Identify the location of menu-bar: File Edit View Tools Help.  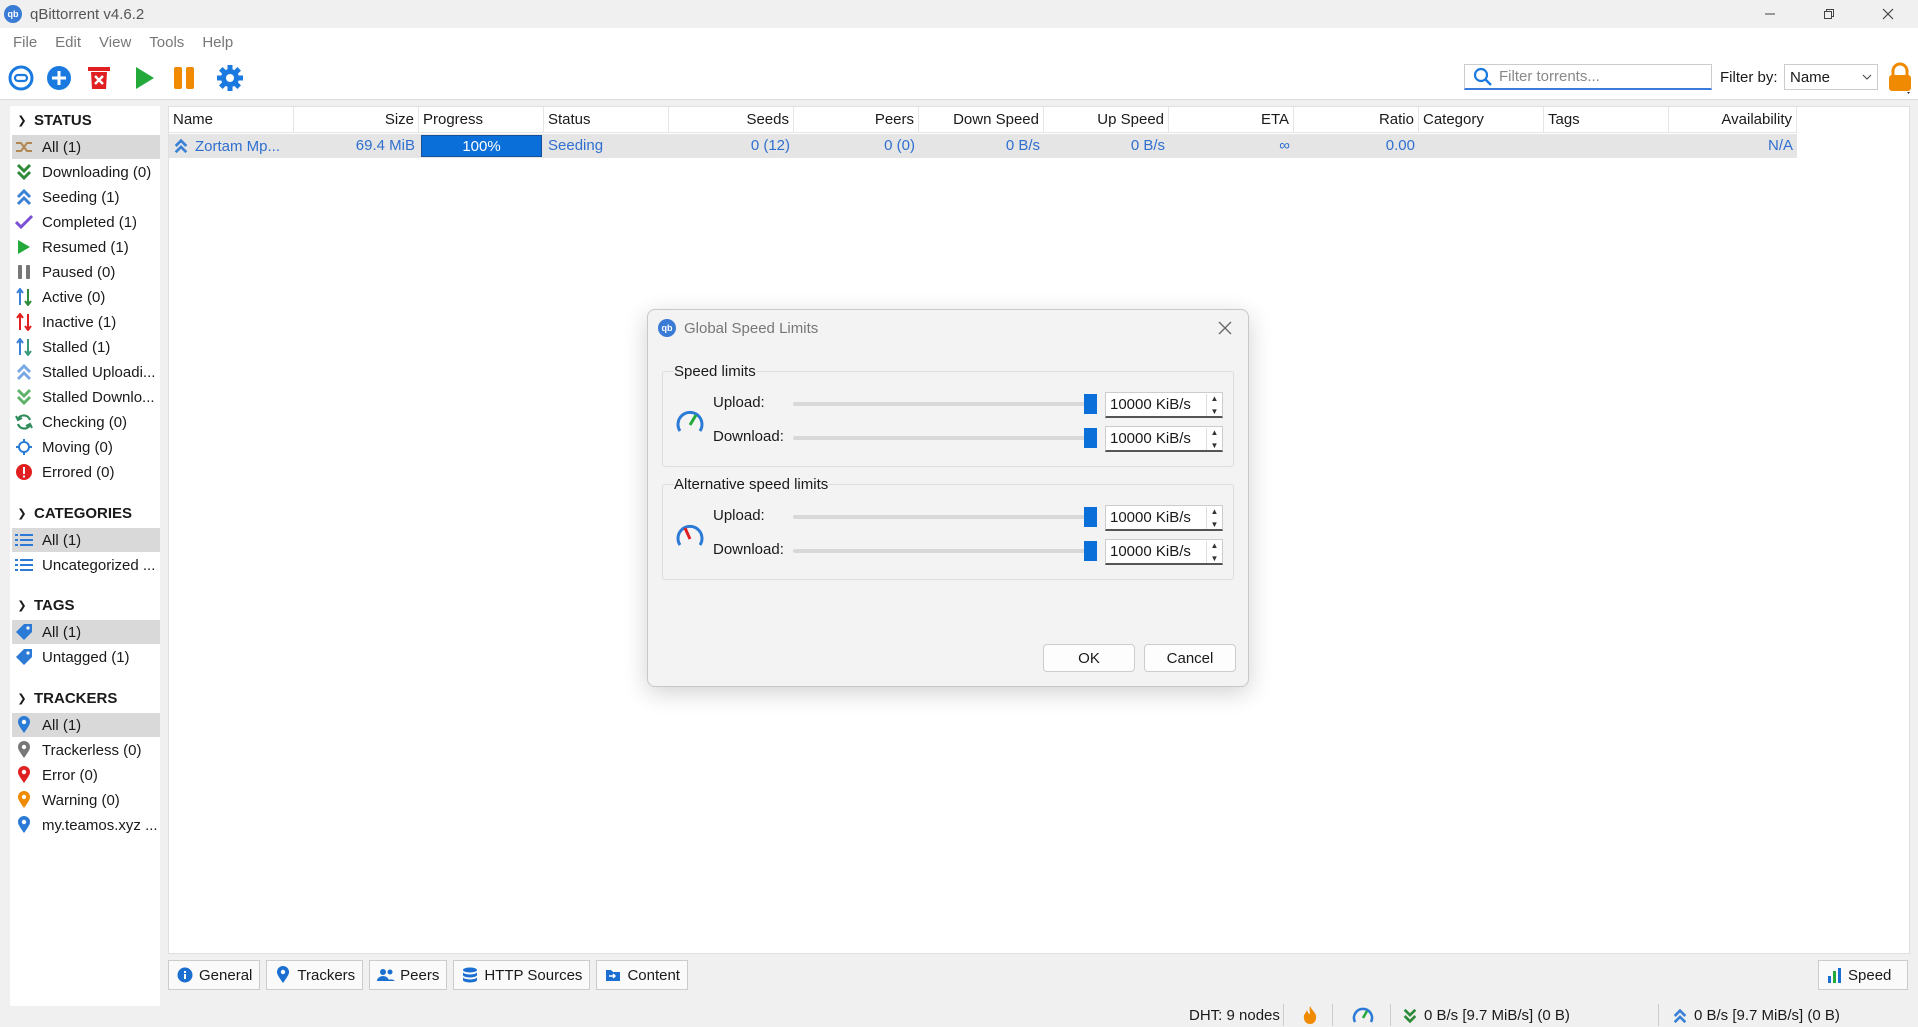
(959, 42).